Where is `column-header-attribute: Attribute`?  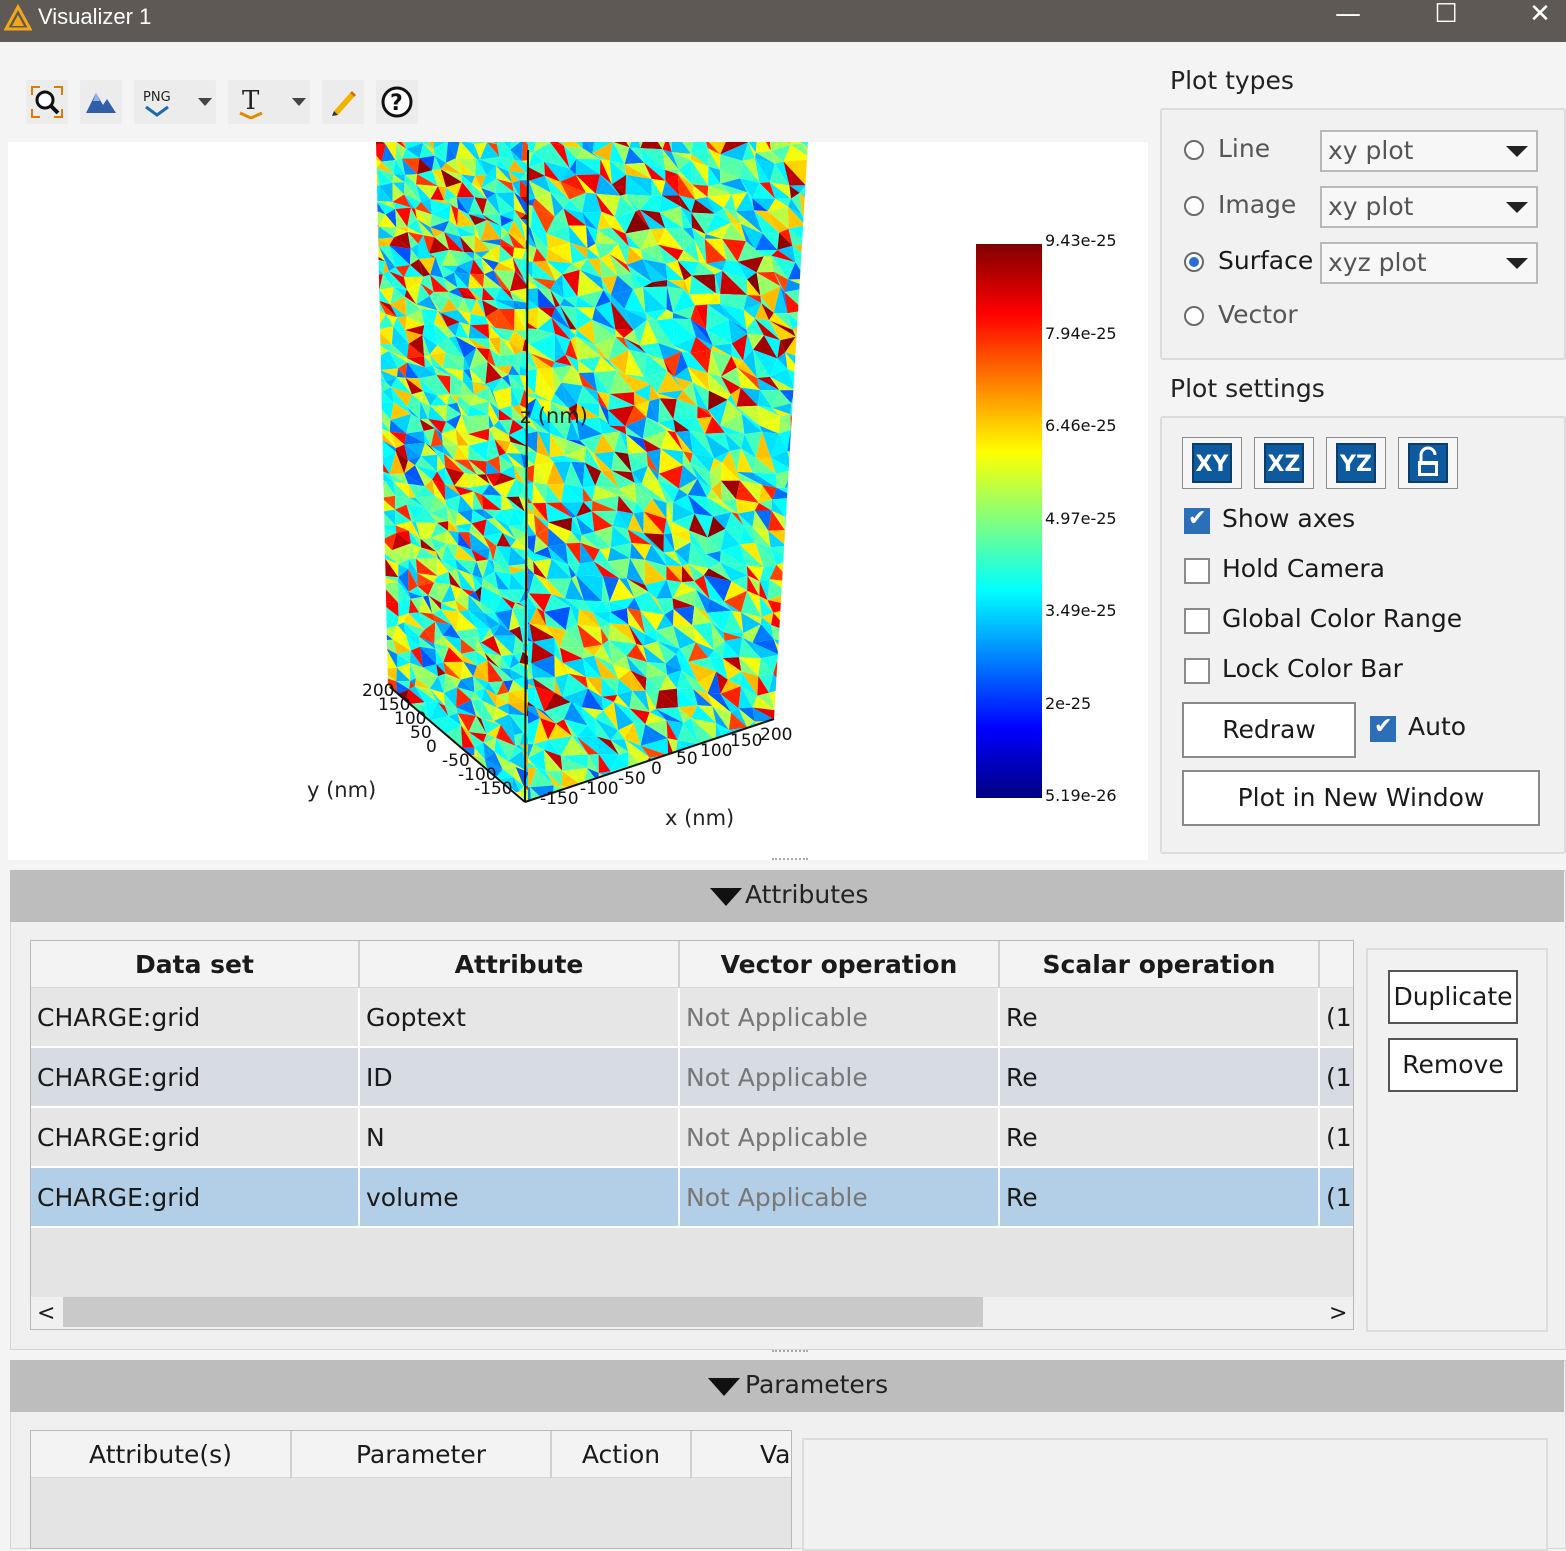
column-header-attribute: Attribute is located at coordinates (519, 964).